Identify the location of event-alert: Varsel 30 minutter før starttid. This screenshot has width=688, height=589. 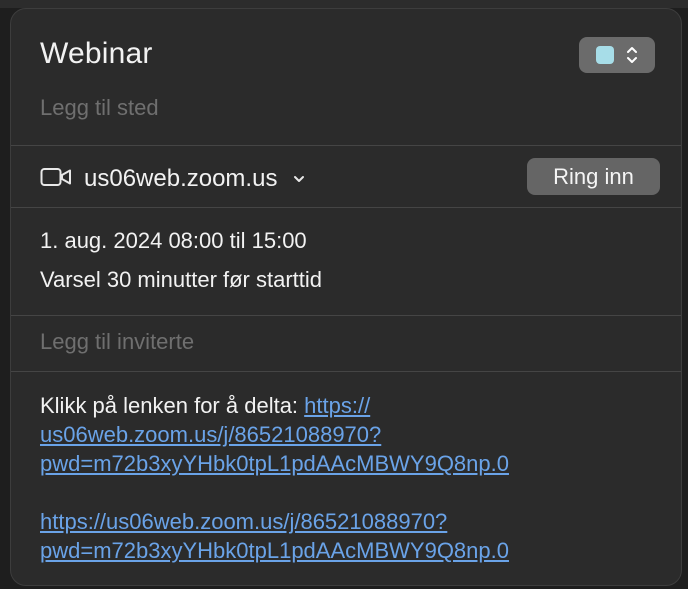
(181, 280).